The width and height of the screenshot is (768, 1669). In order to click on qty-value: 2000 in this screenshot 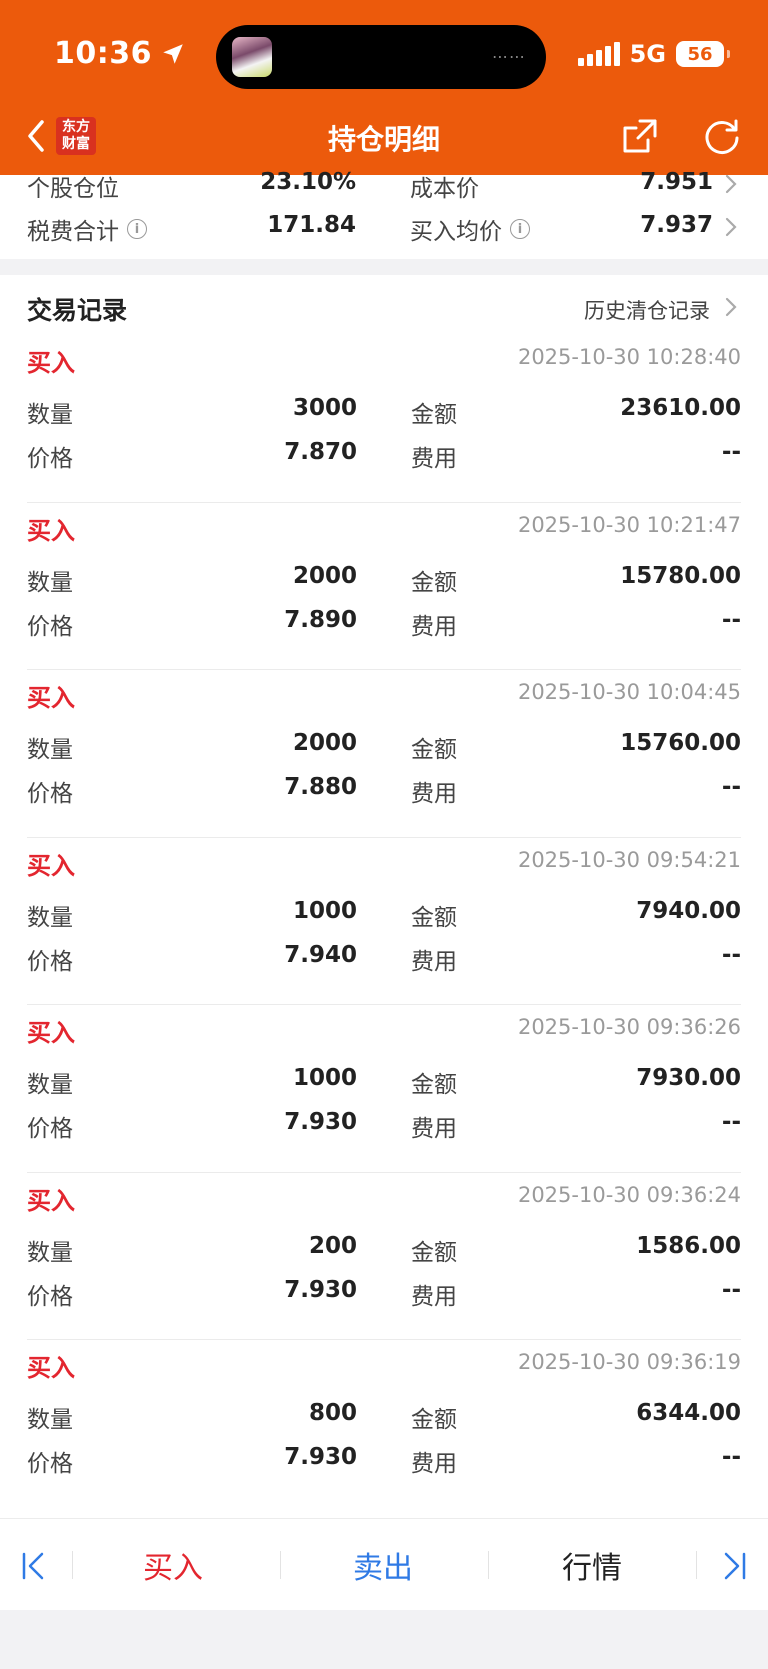, I will do `click(324, 575)`.